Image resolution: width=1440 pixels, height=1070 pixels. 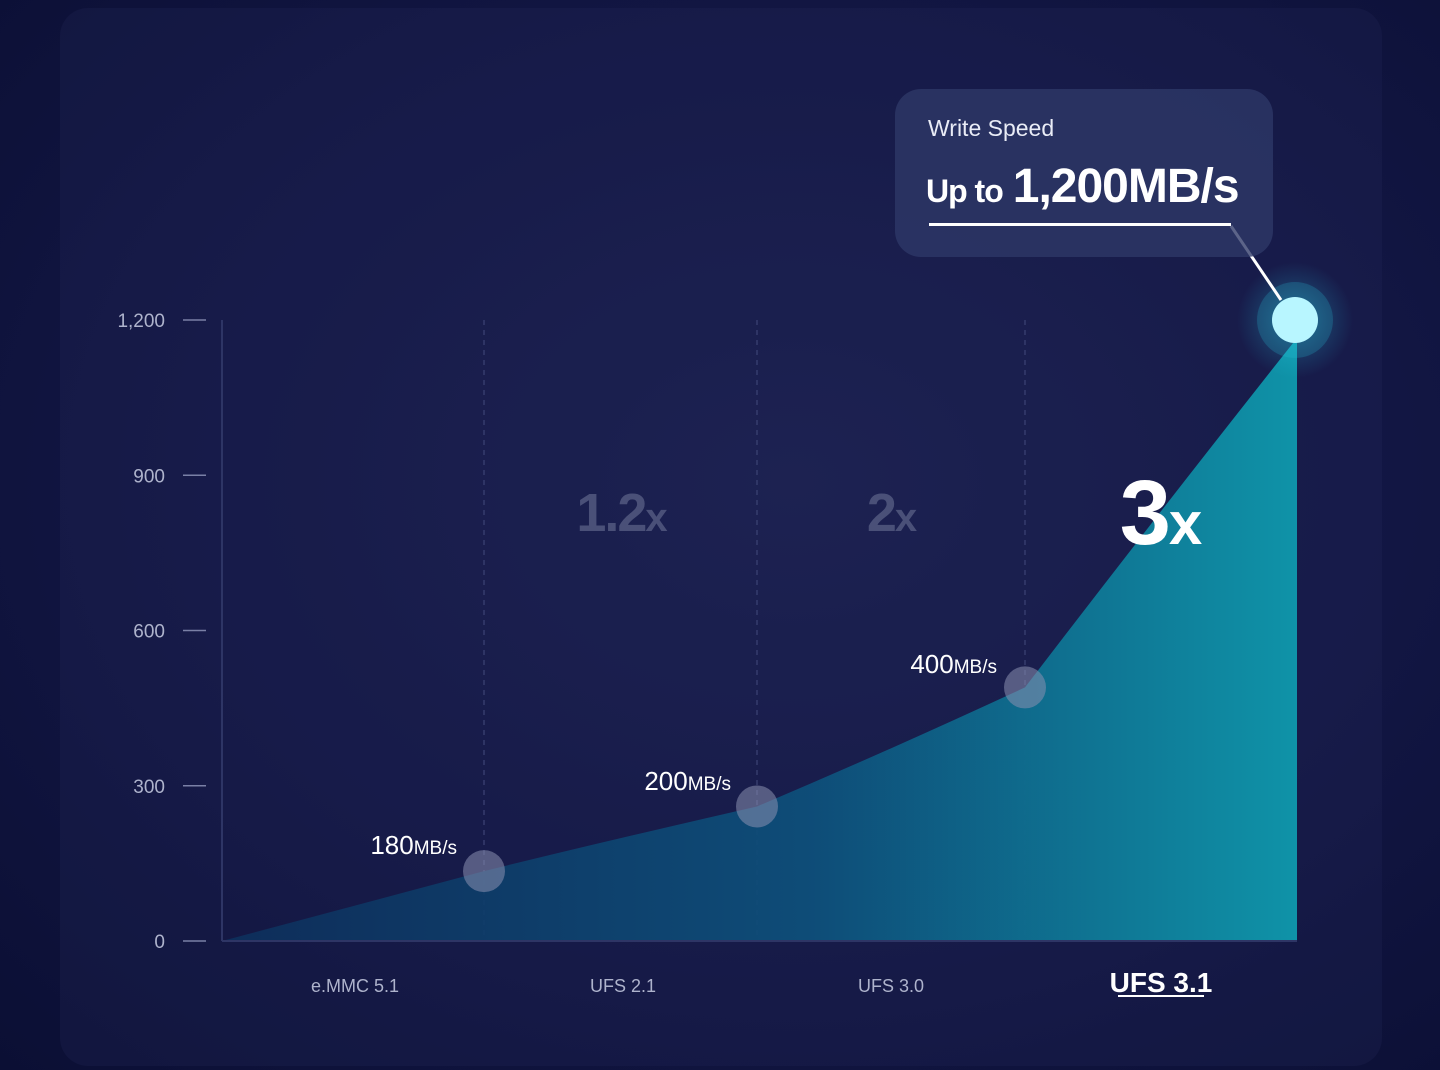 I want to click on x-tick-label: UFS 3.0, so click(x=891, y=986).